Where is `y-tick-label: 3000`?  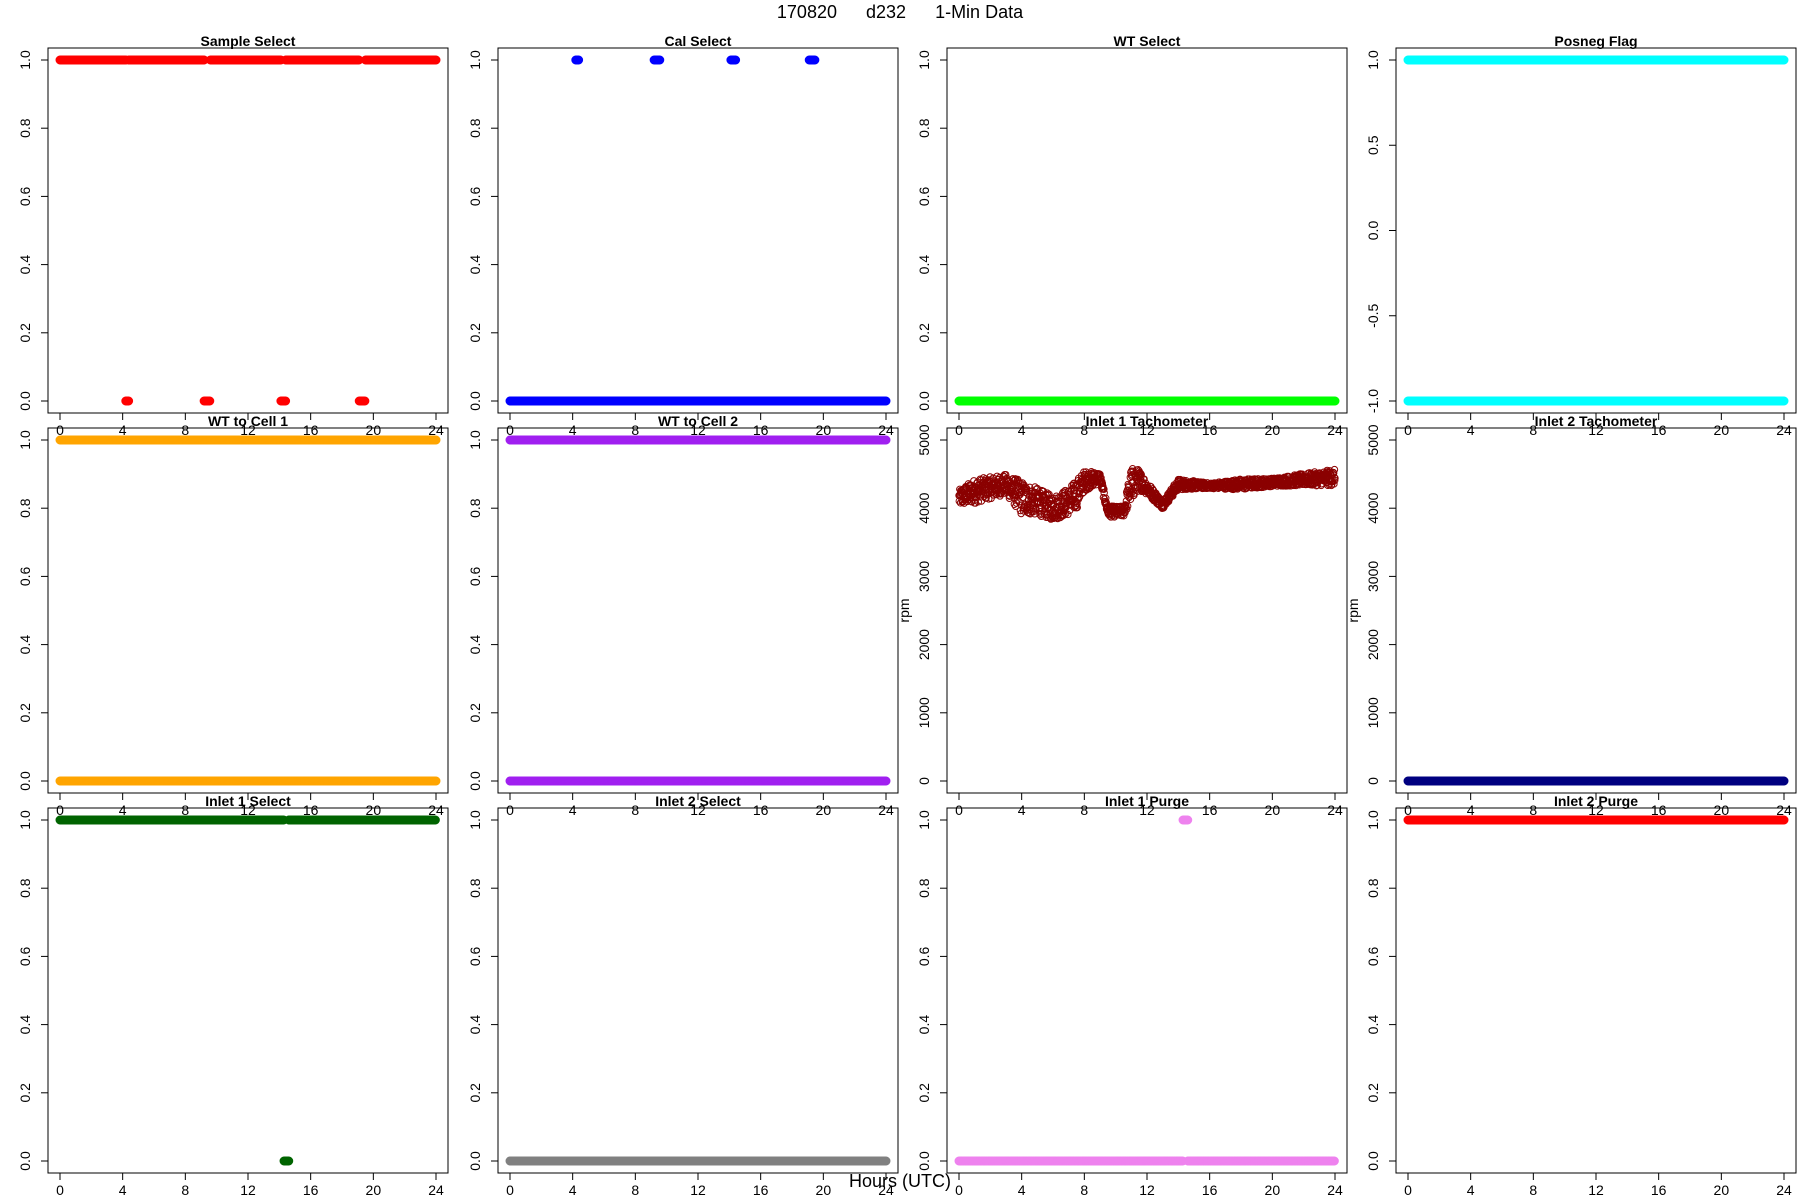 y-tick-label: 3000 is located at coordinates (924, 576).